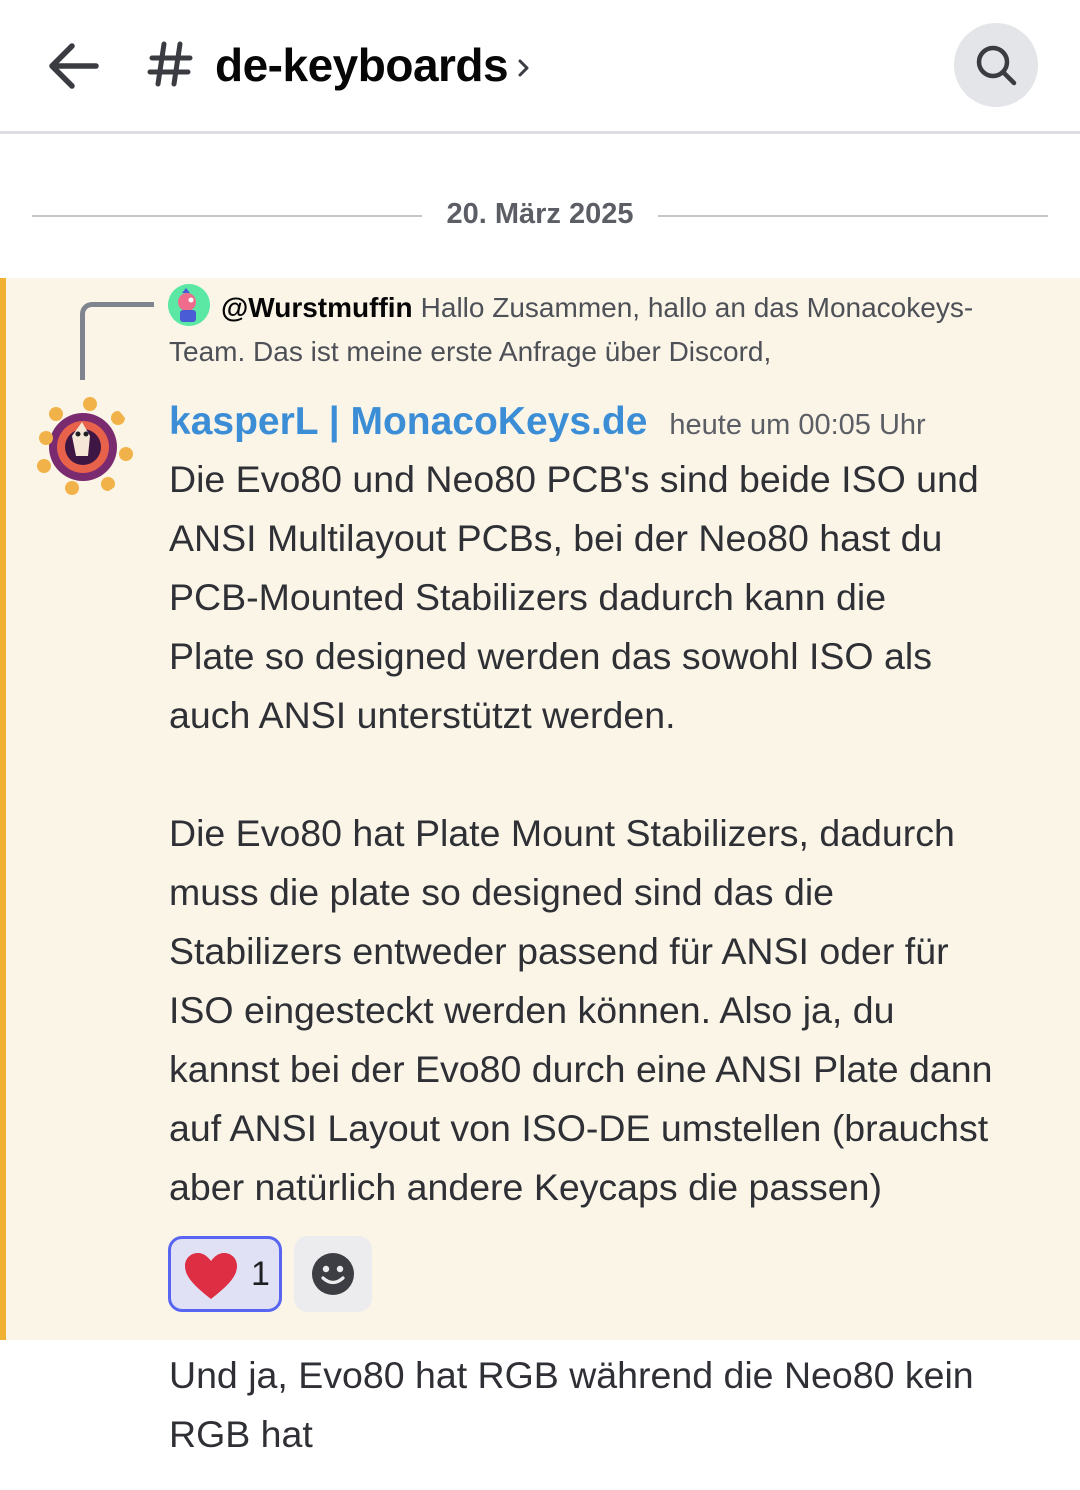  I want to click on back-button, so click(74, 66).